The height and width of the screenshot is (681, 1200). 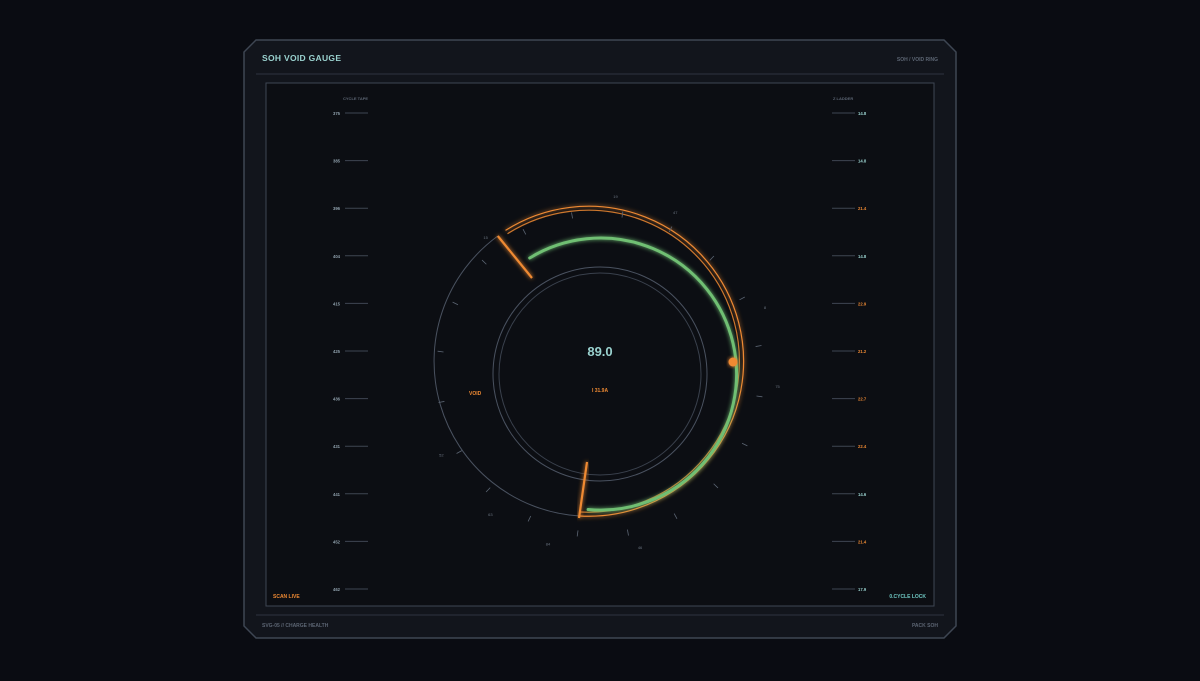 I want to click on cycle-tape-label: CYCLE TAPE, so click(x=355, y=98).